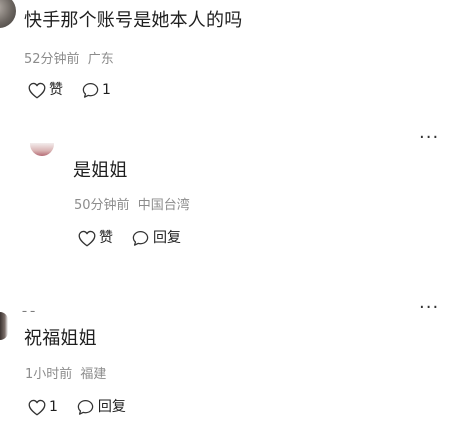 This screenshot has width=456, height=440. I want to click on like-button: 1, so click(42, 407).